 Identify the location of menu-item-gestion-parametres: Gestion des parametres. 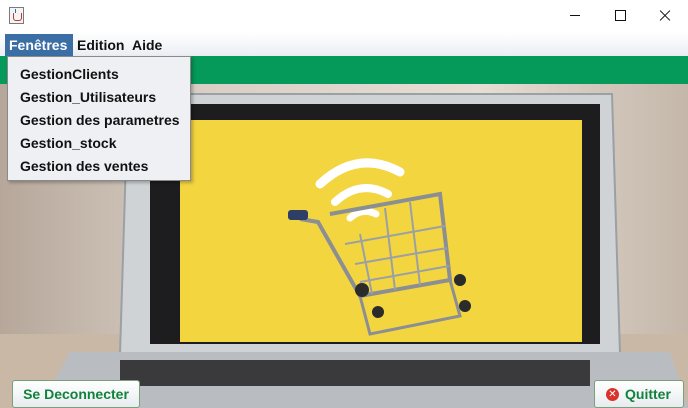
(100, 120).